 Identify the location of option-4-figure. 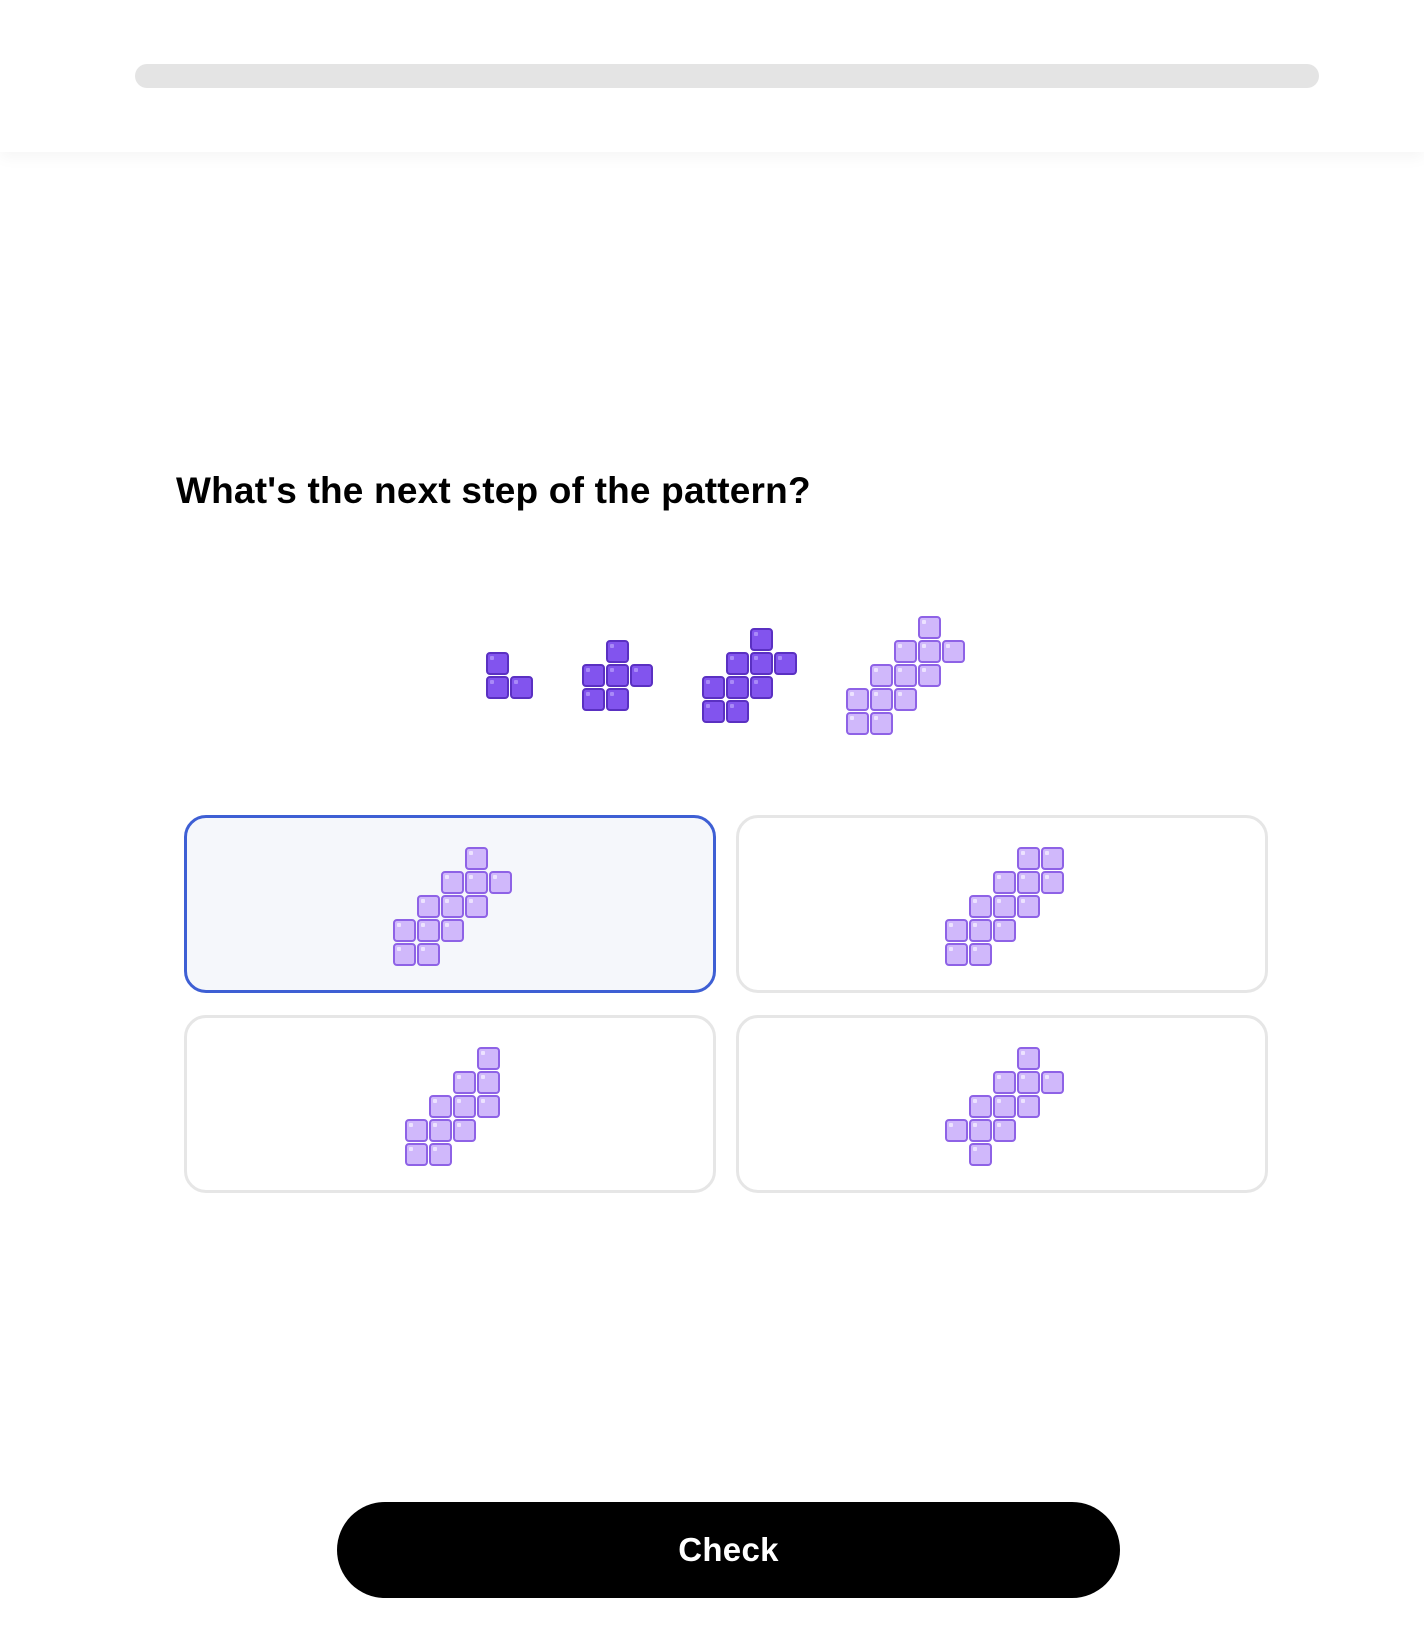
(1004, 1106).